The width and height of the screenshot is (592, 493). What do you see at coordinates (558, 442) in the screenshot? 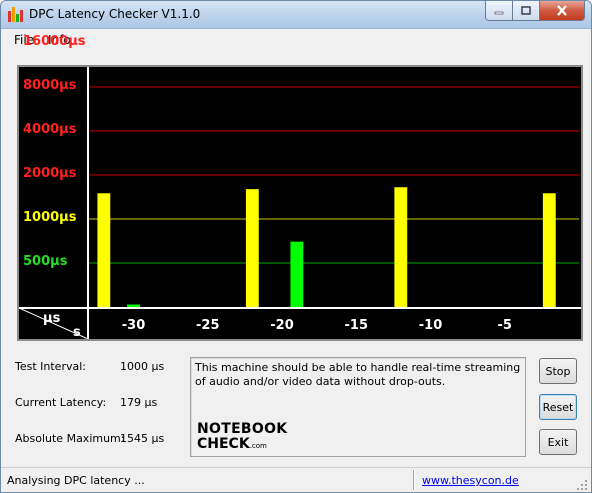
I see `exit-button: Exit` at bounding box center [558, 442].